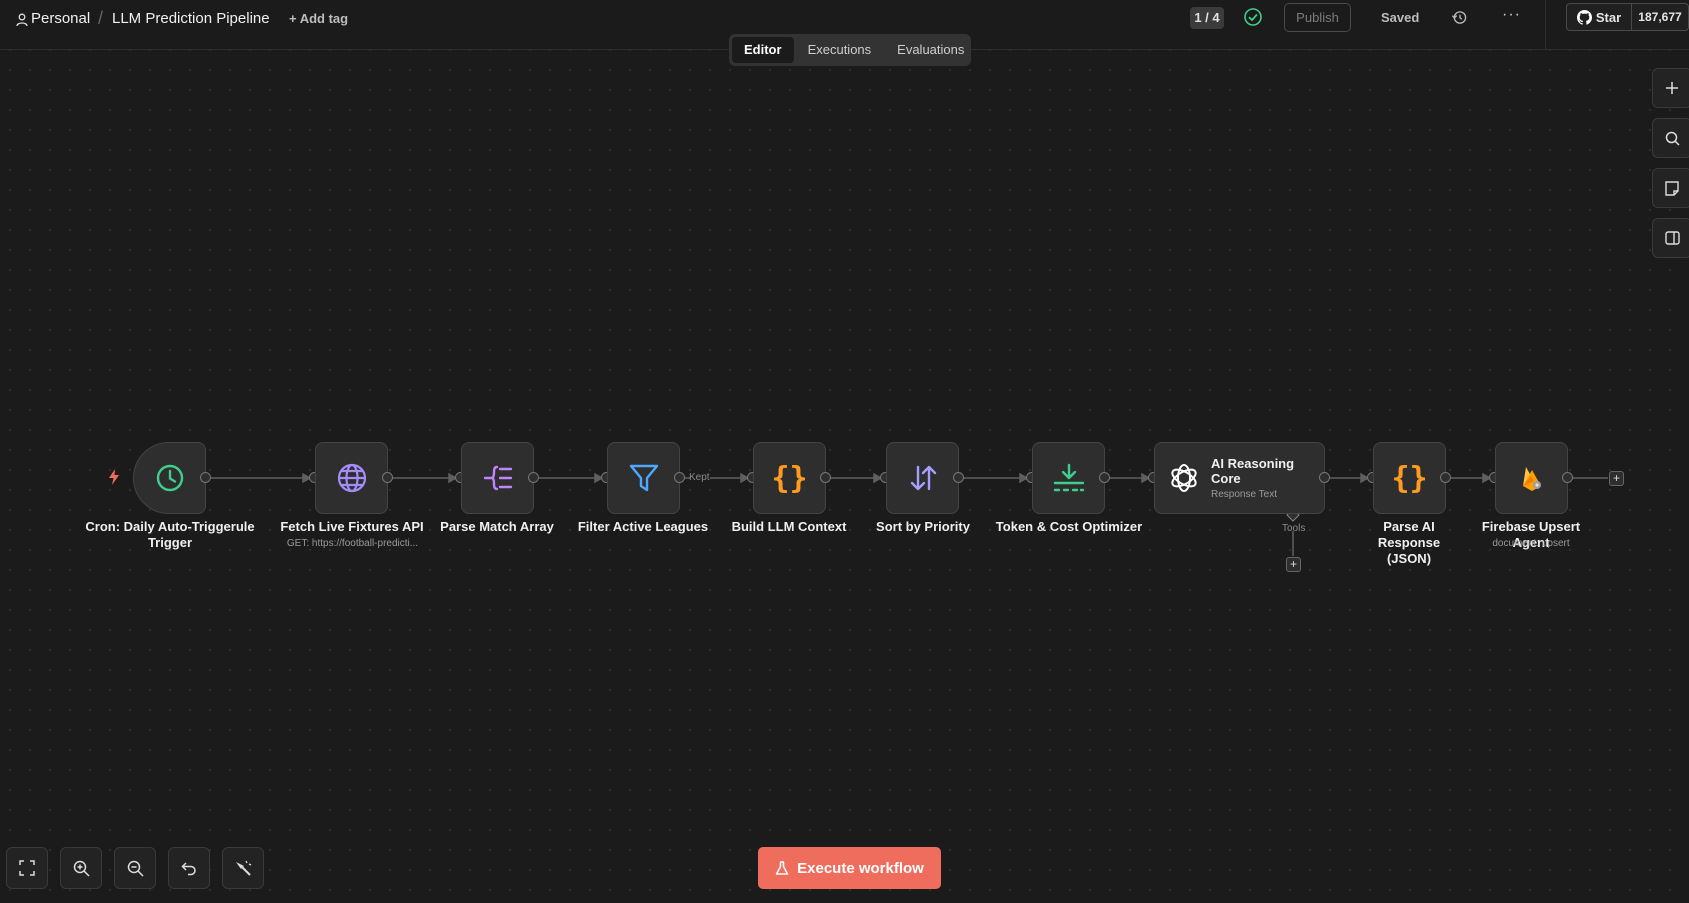 This screenshot has width=1689, height=903. I want to click on node-token-optimizer, so click(1068, 478).